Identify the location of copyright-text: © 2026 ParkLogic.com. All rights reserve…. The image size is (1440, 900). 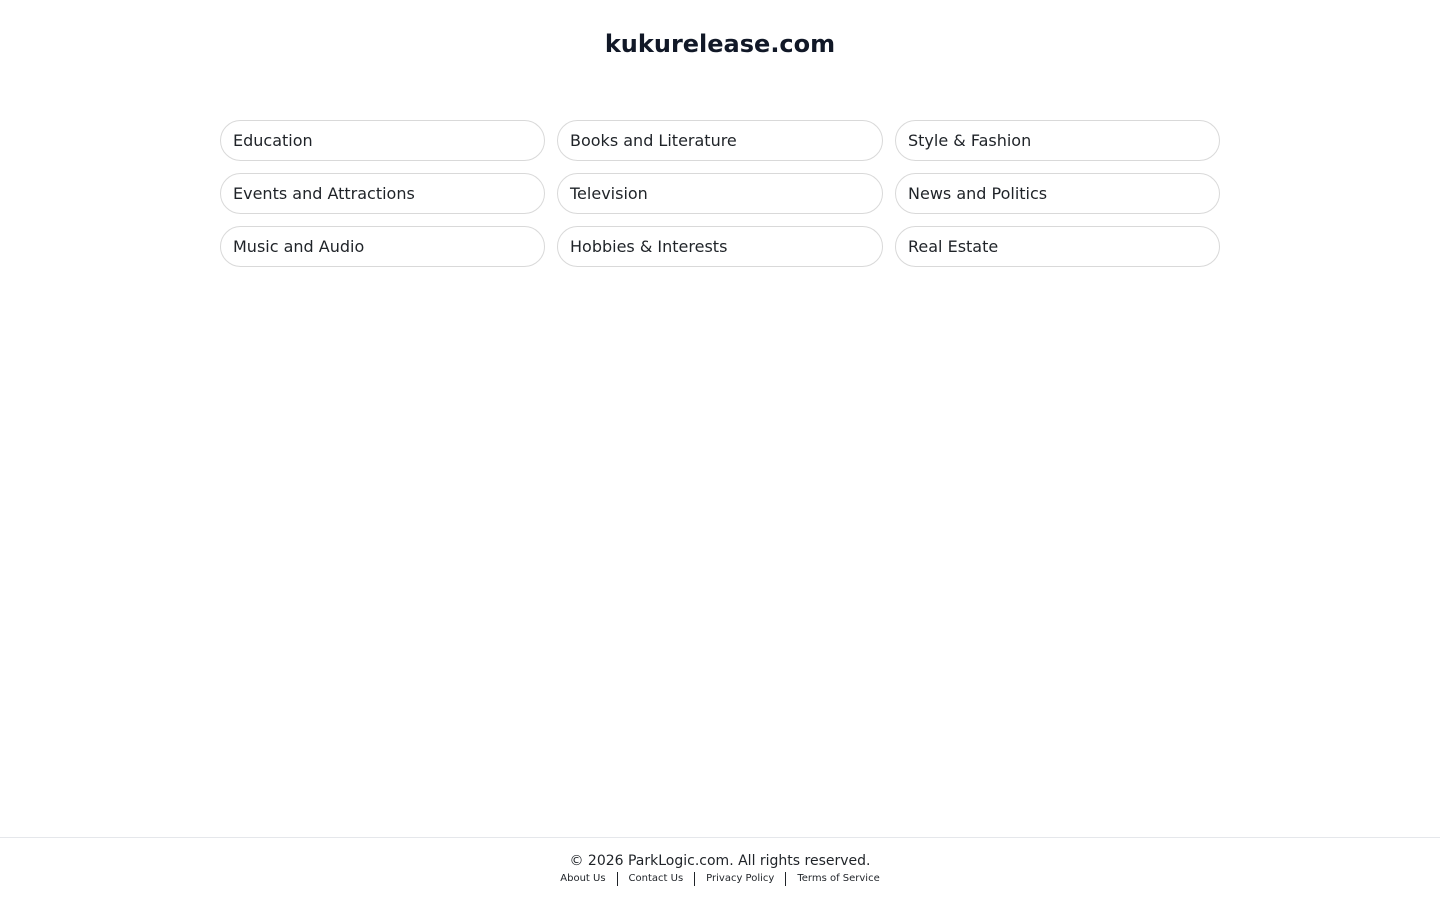
(720, 861).